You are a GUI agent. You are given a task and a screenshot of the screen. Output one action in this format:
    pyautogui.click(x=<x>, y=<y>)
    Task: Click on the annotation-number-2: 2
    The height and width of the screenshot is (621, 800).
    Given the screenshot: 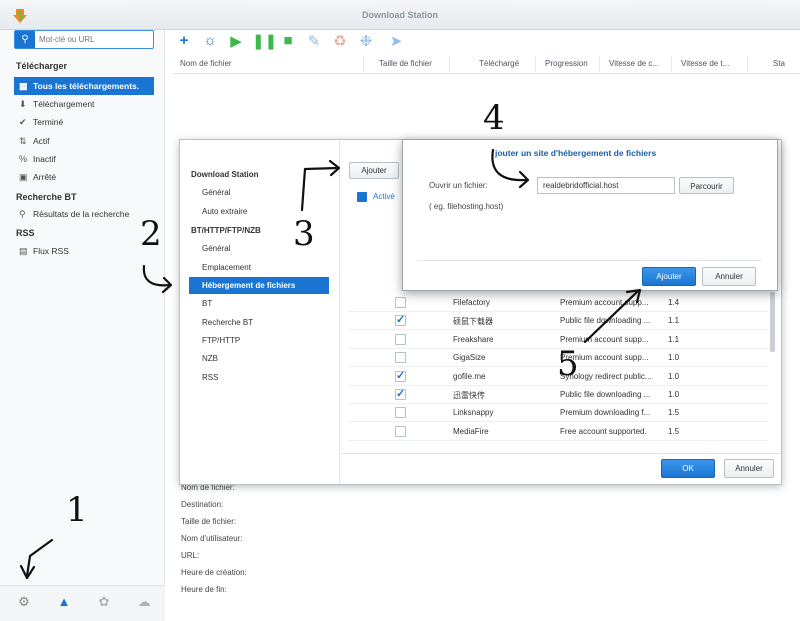 What is the action you would take?
    pyautogui.click(x=151, y=234)
    